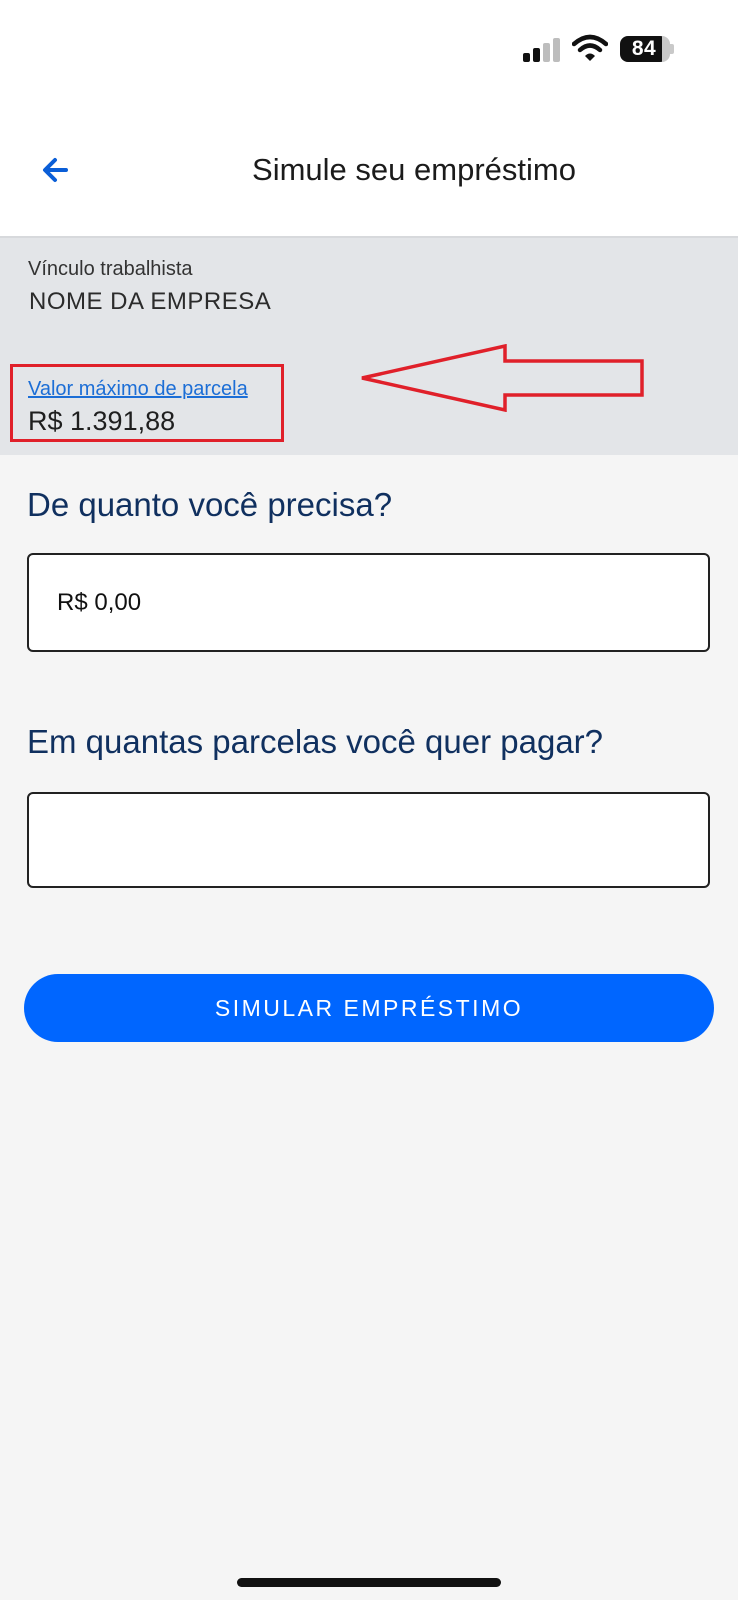 The height and width of the screenshot is (1600, 738). I want to click on wifi-icon, so click(590, 47).